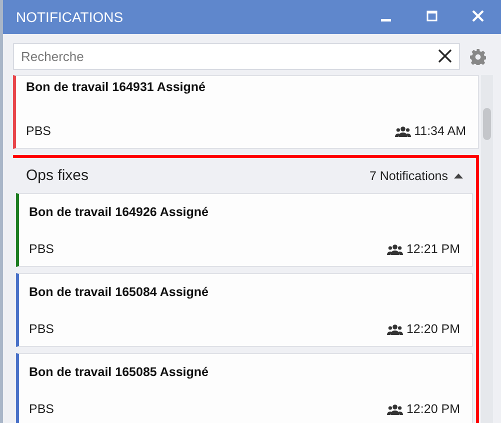  Describe the element at coordinates (478, 56) in the screenshot. I see `settings-icon` at that location.